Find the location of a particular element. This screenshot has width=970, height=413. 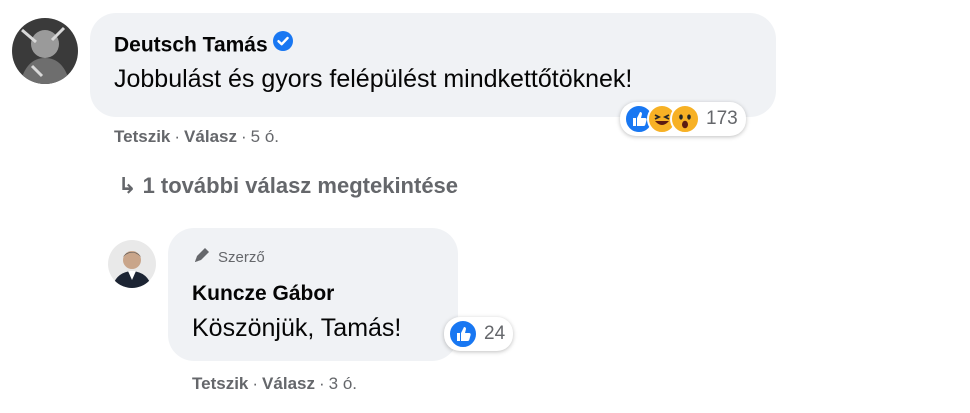

reply-author: Kuncze Gábor is located at coordinates (263, 294).